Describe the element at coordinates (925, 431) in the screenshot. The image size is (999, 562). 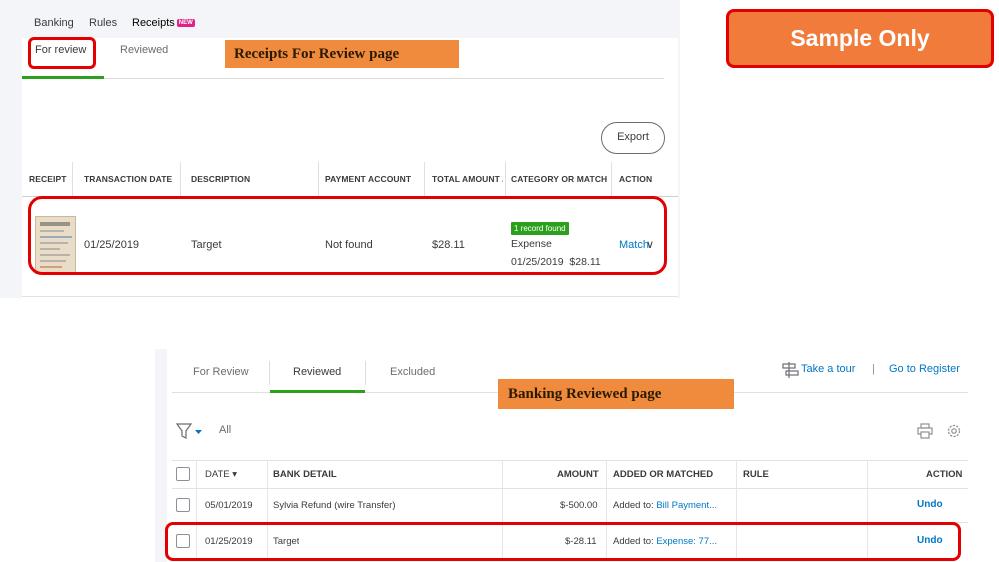
I see `print-icon` at that location.